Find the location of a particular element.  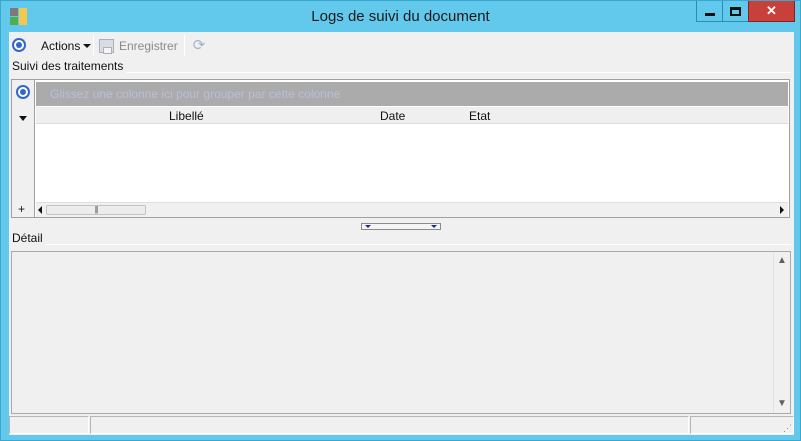

column-header-etat: Etat is located at coordinates (479, 116).